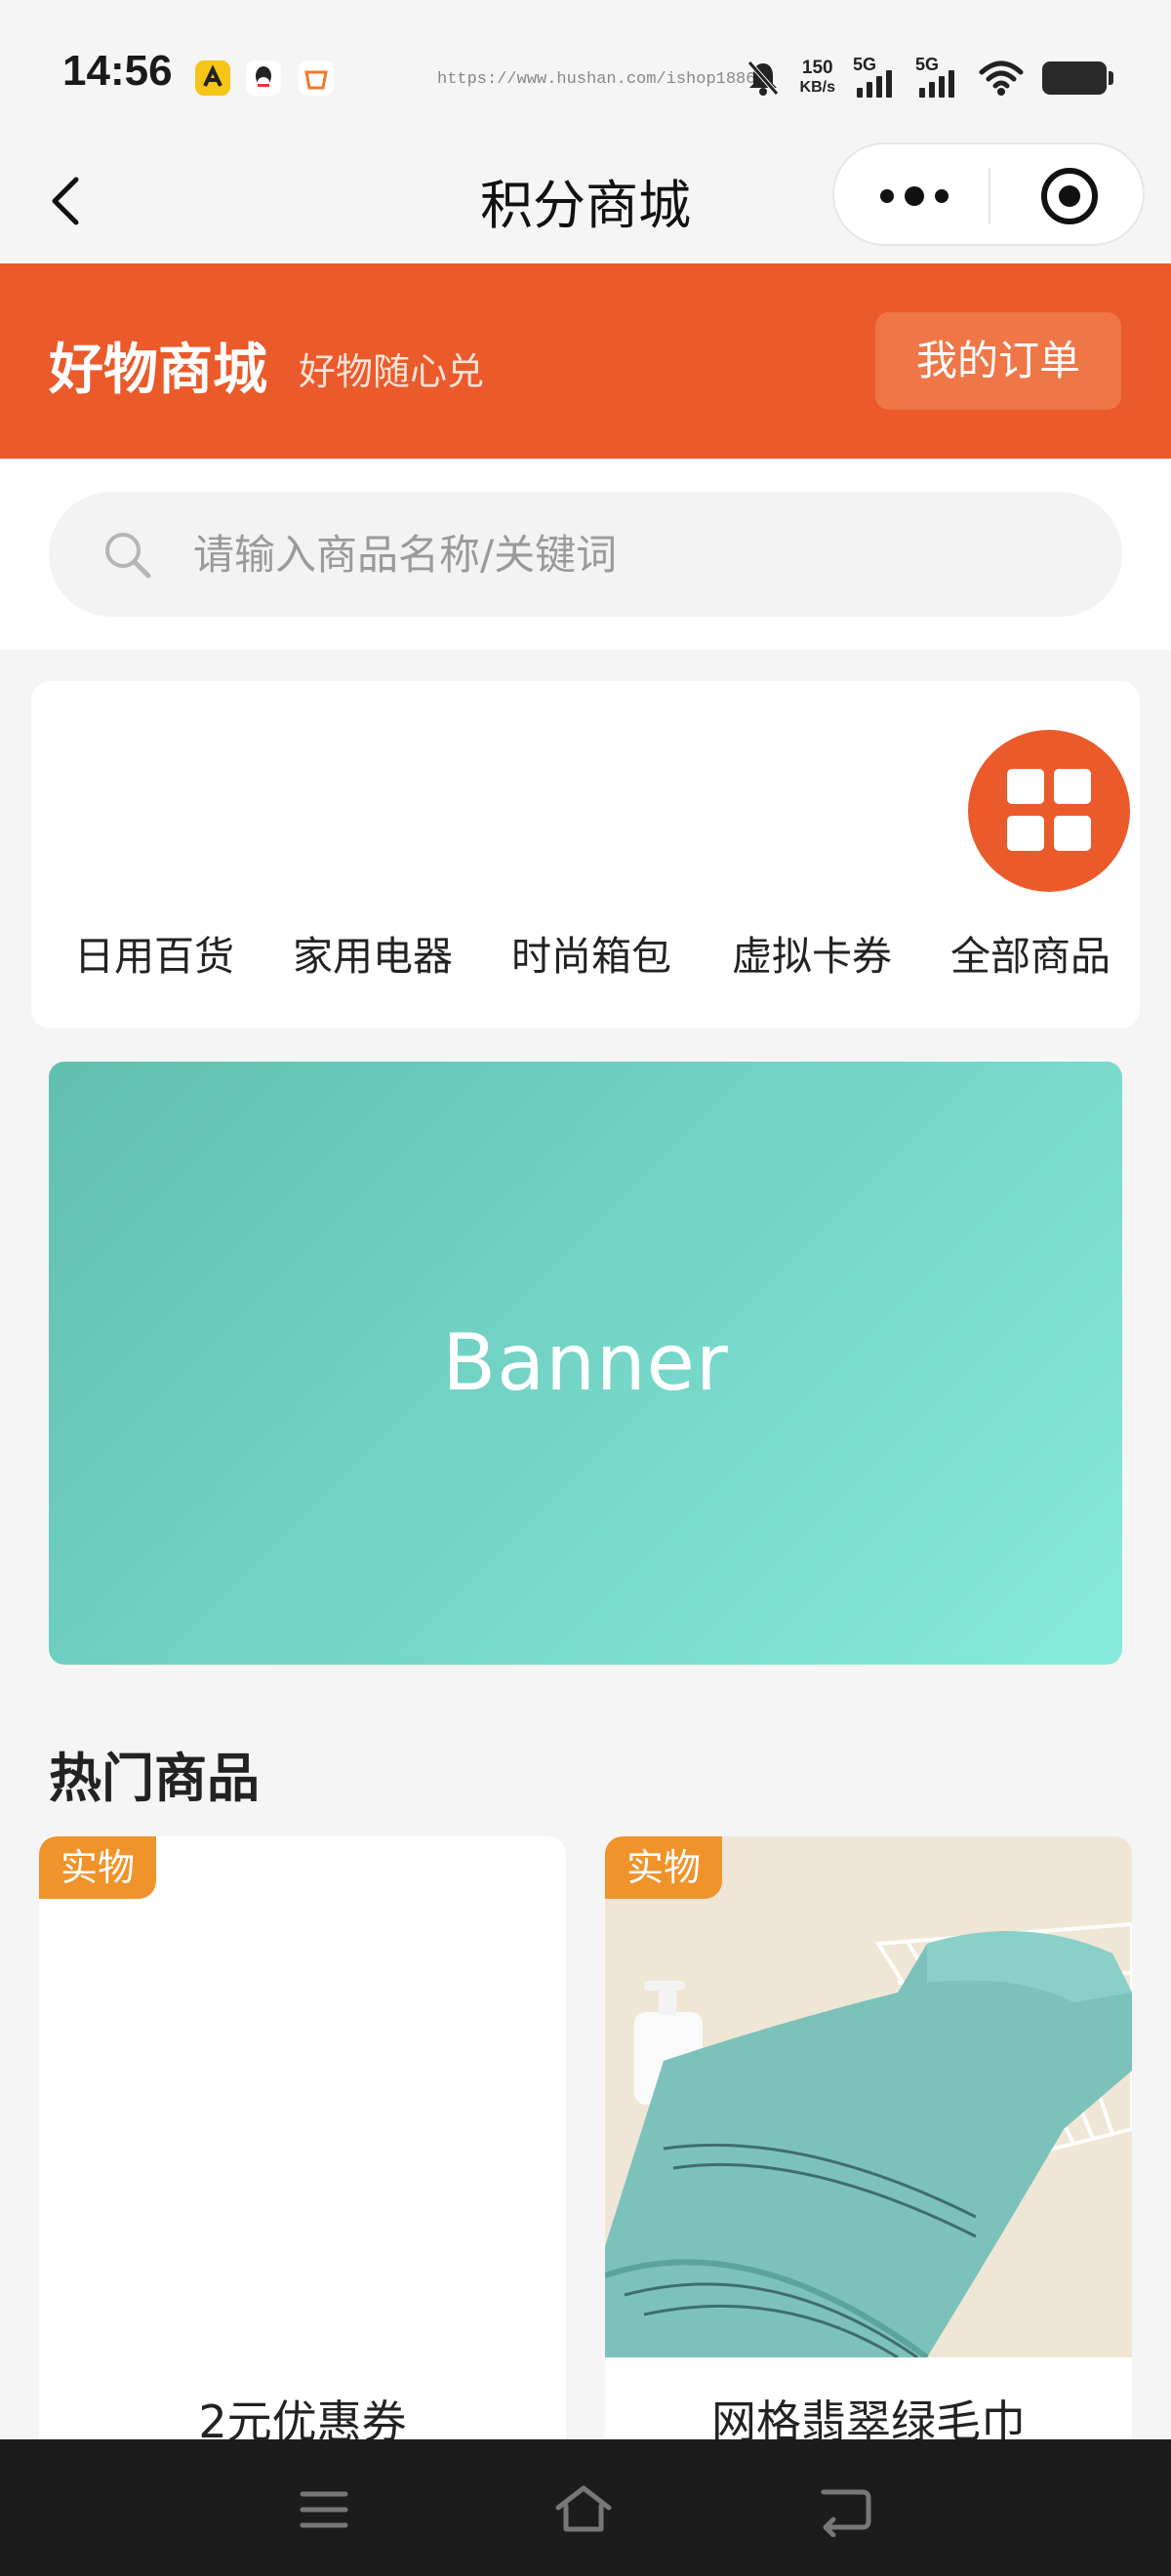  I want to click on shop-subtitle: 好物随心兑, so click(392, 371).